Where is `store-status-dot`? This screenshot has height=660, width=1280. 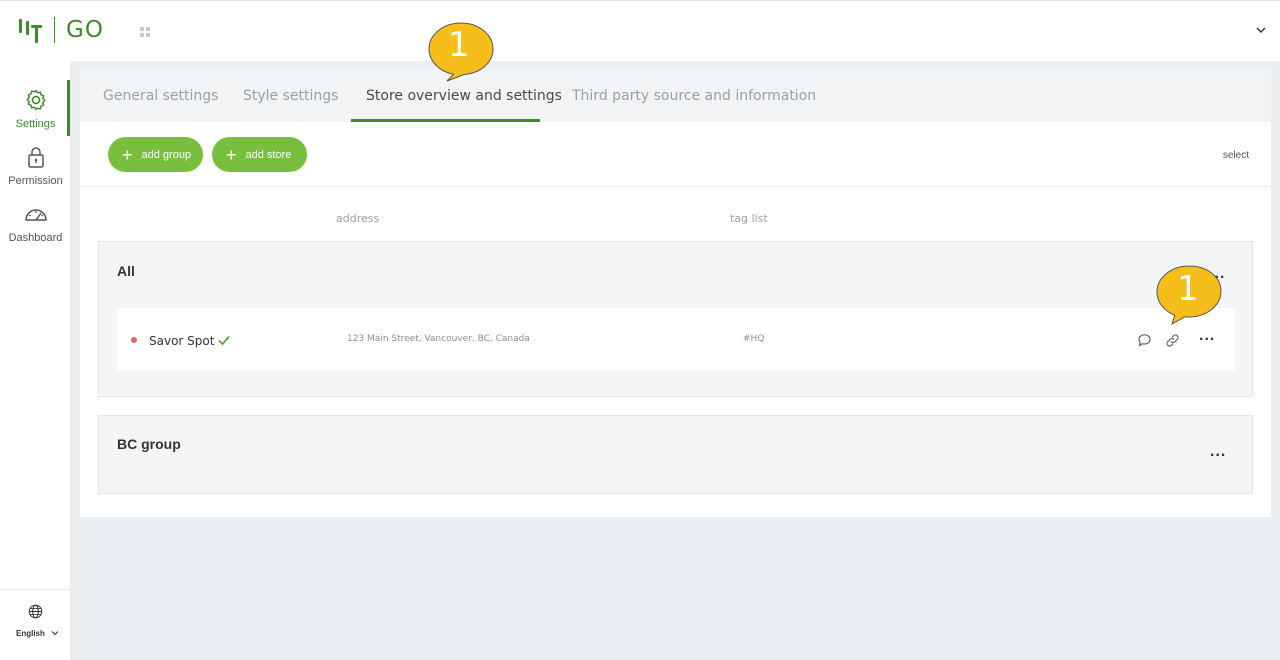
store-status-dot is located at coordinates (134, 340).